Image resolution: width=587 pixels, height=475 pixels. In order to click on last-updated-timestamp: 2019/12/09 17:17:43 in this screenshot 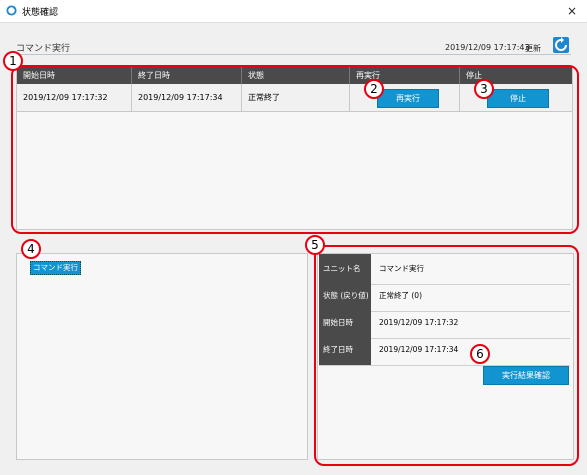, I will do `click(487, 47)`.